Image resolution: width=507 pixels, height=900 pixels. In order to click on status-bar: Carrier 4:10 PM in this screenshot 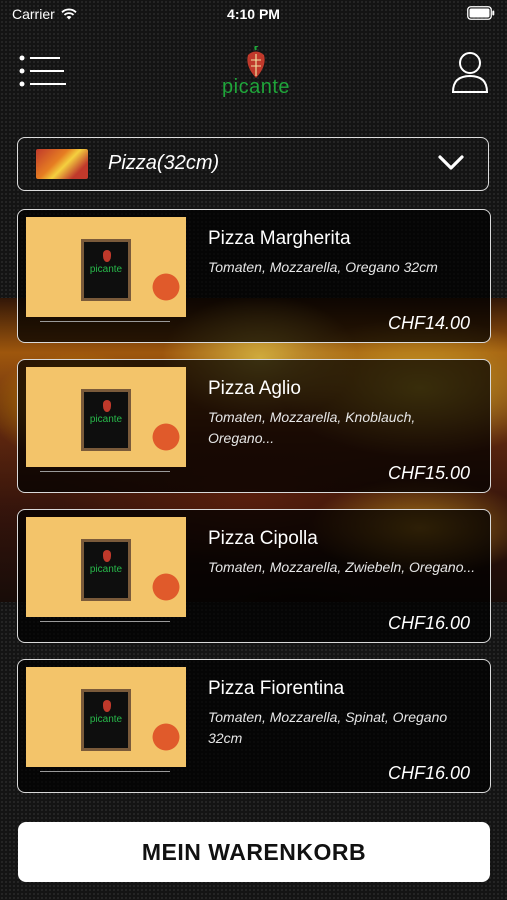, I will do `click(253, 14)`.